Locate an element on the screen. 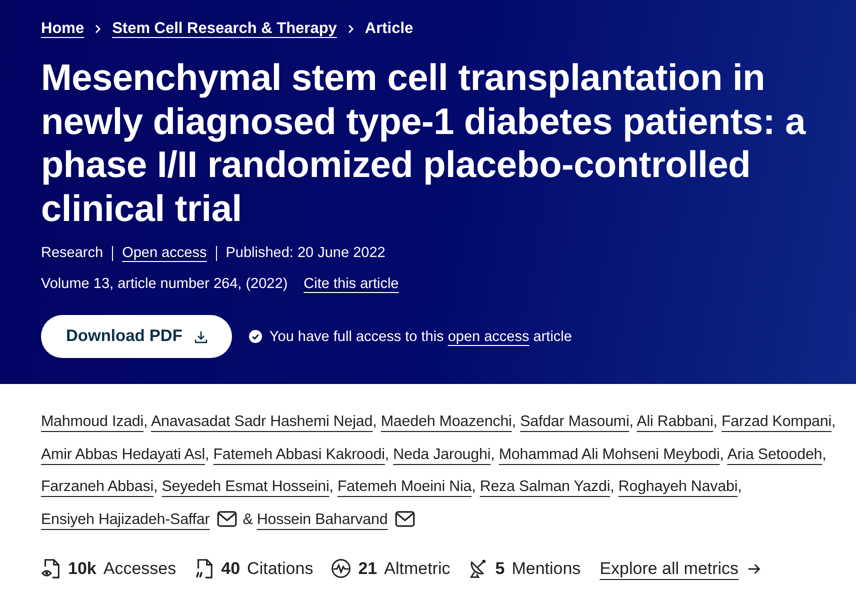  author-link: Seyedeh Esmat Hosseini is located at coordinates (246, 486).